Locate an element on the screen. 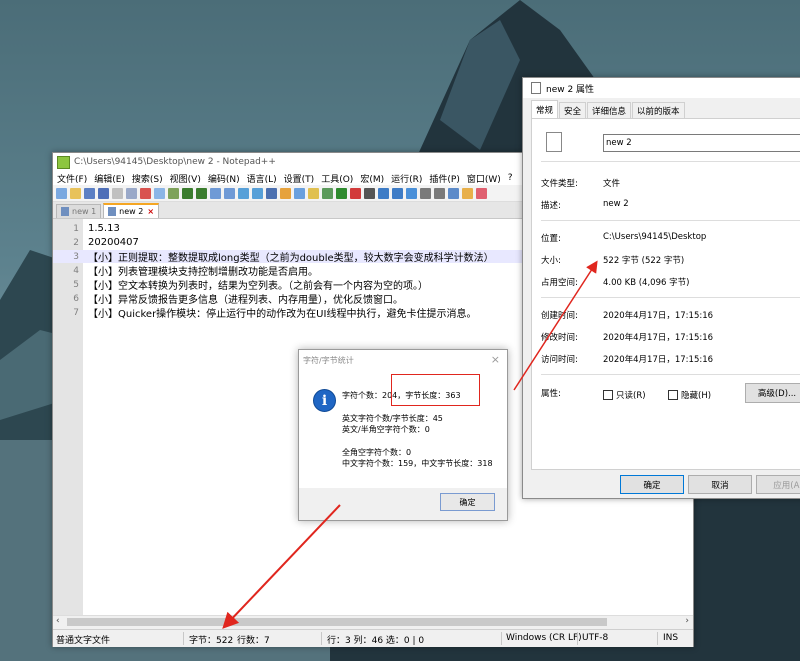  file-large-icon is located at coordinates (554, 142).